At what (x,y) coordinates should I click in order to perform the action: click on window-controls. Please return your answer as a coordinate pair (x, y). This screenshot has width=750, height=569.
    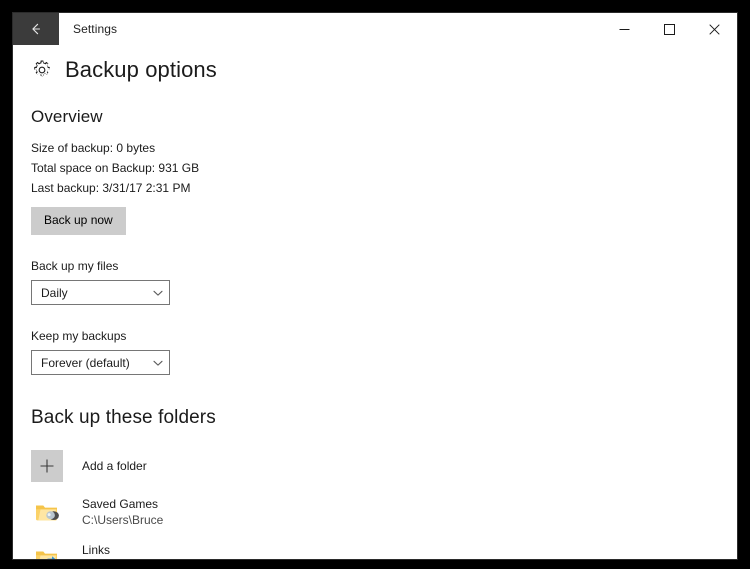
    Looking at the image, I should click on (669, 29).